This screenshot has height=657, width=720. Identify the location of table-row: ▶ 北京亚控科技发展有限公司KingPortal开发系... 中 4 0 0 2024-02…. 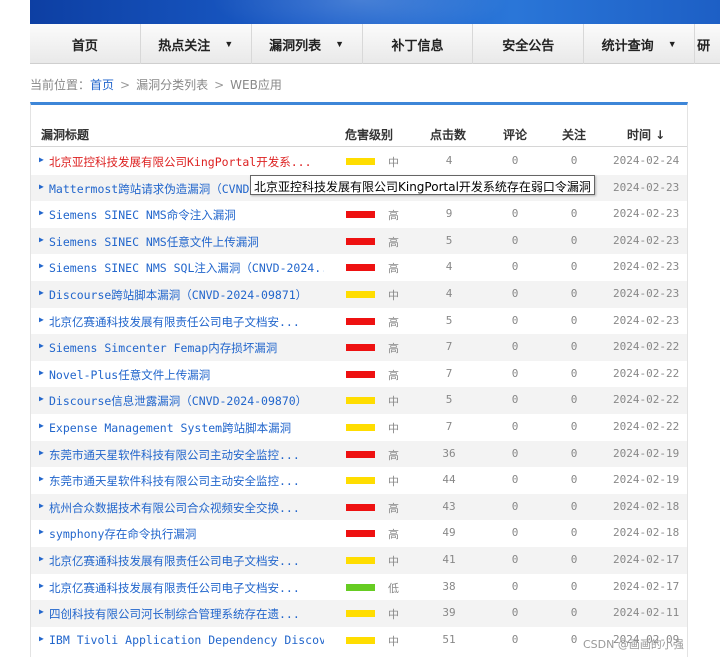
(359, 161).